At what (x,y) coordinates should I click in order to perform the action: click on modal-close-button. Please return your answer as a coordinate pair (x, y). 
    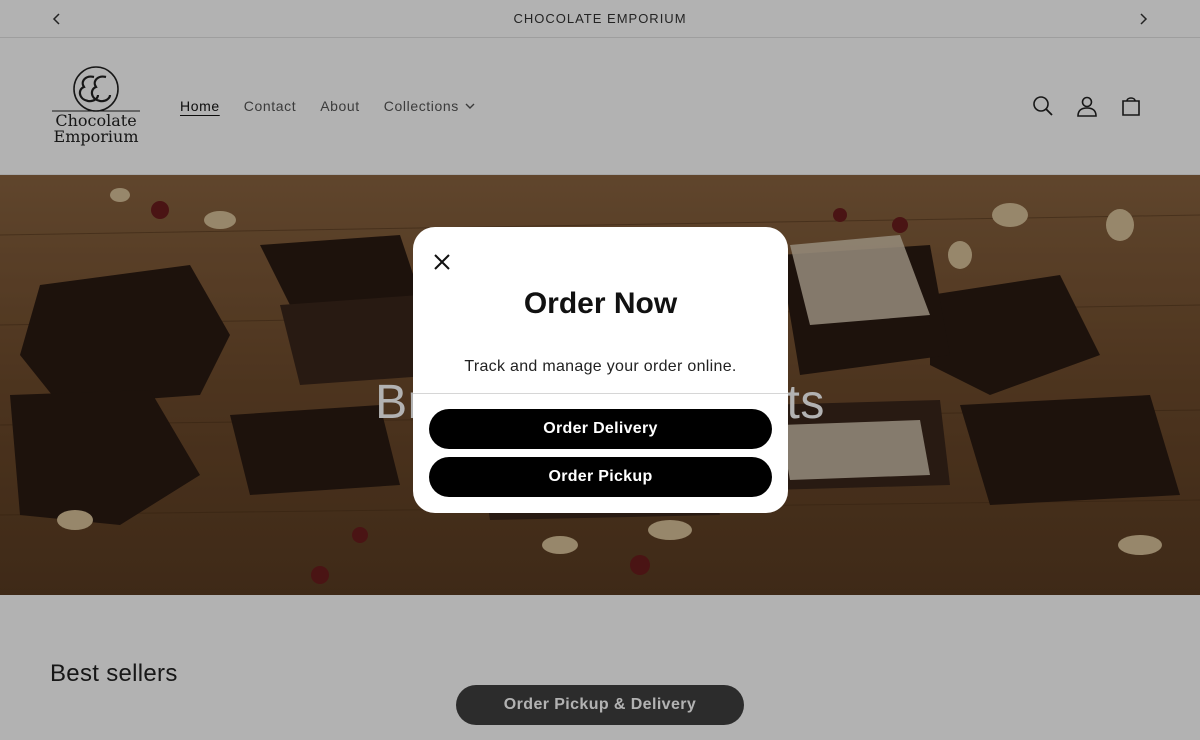
    Looking at the image, I should click on (442, 262).